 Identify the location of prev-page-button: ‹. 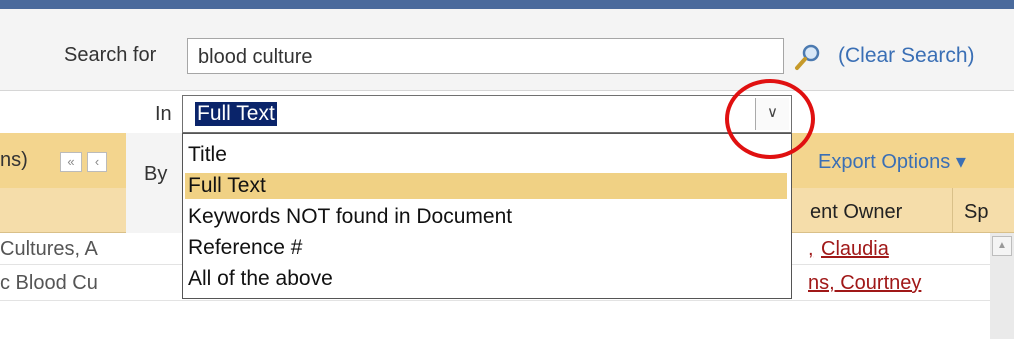
(97, 162).